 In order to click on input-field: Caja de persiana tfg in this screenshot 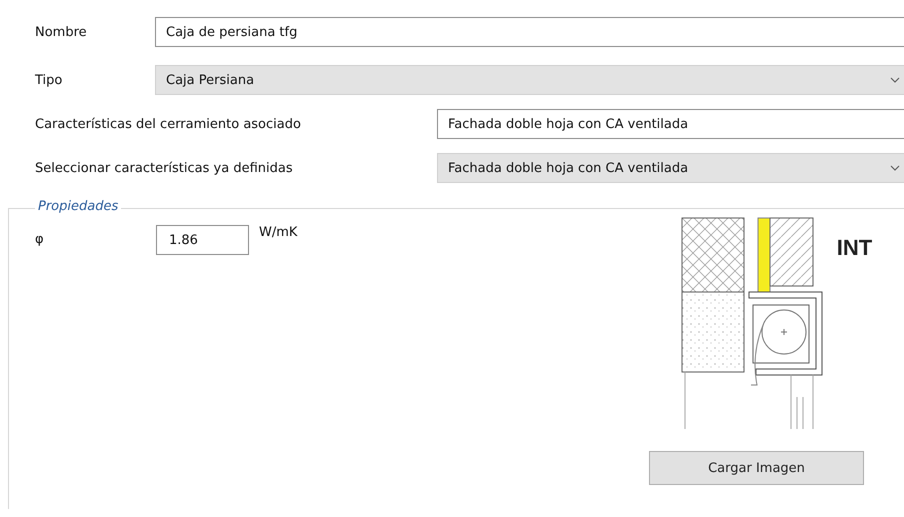, I will do `click(529, 32)`.